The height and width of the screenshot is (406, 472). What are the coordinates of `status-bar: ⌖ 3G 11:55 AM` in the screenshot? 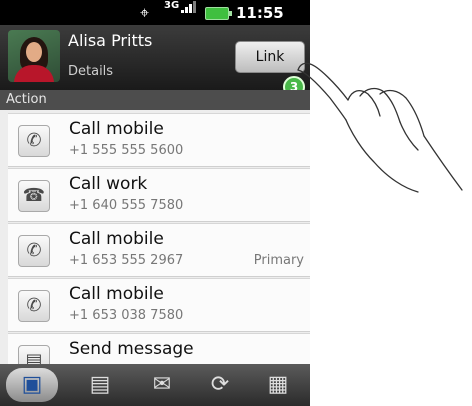 It's located at (155, 20).